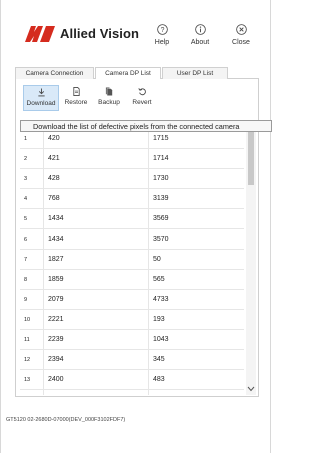 The image size is (320, 453). What do you see at coordinates (161, 239) in the screenshot?
I see `pixel-y-value: 3570` at bounding box center [161, 239].